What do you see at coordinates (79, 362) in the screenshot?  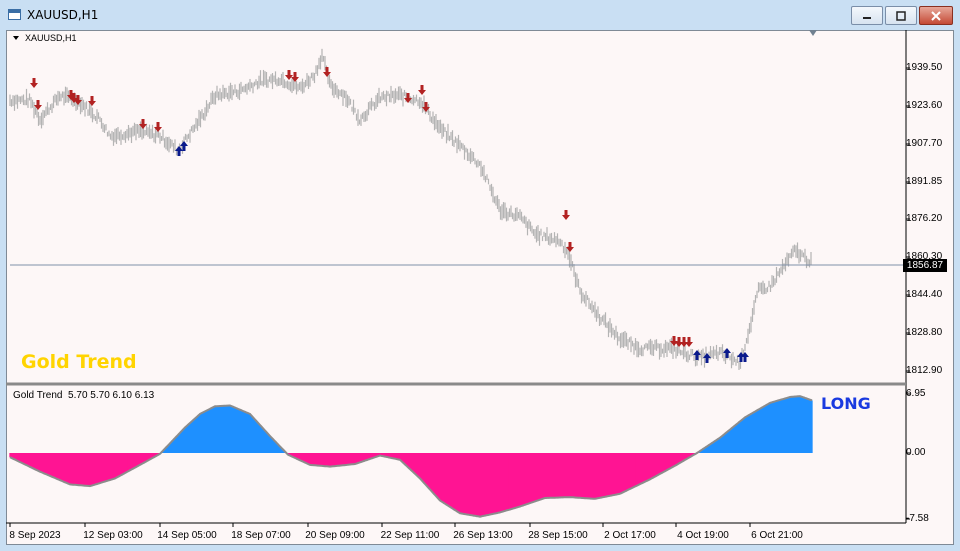 I see `gold-trend-title: Gold Trend` at bounding box center [79, 362].